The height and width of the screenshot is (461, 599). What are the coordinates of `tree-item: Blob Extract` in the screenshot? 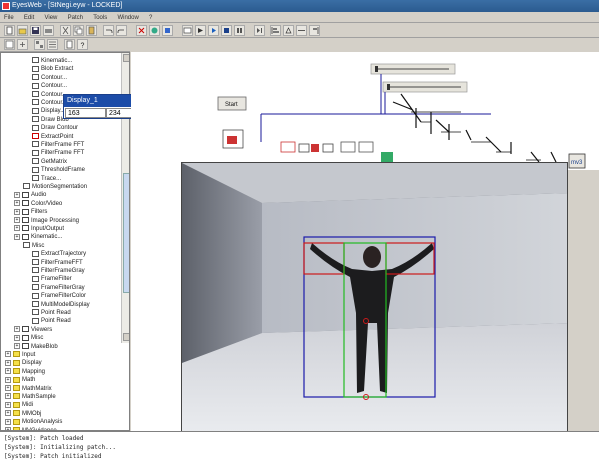 It's located at (52, 69).